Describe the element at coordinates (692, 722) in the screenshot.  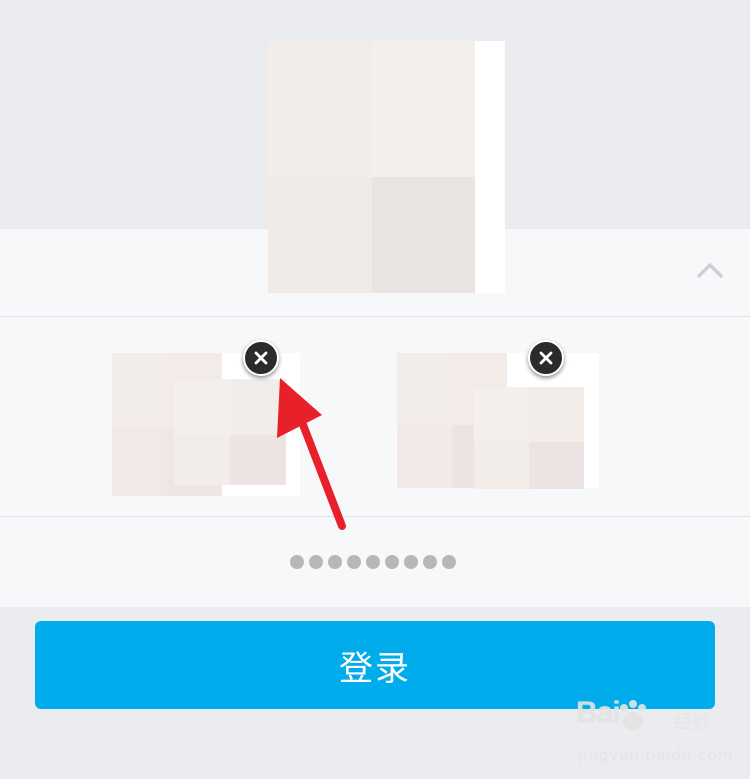
I see `watermark-suffix: 经验` at that location.